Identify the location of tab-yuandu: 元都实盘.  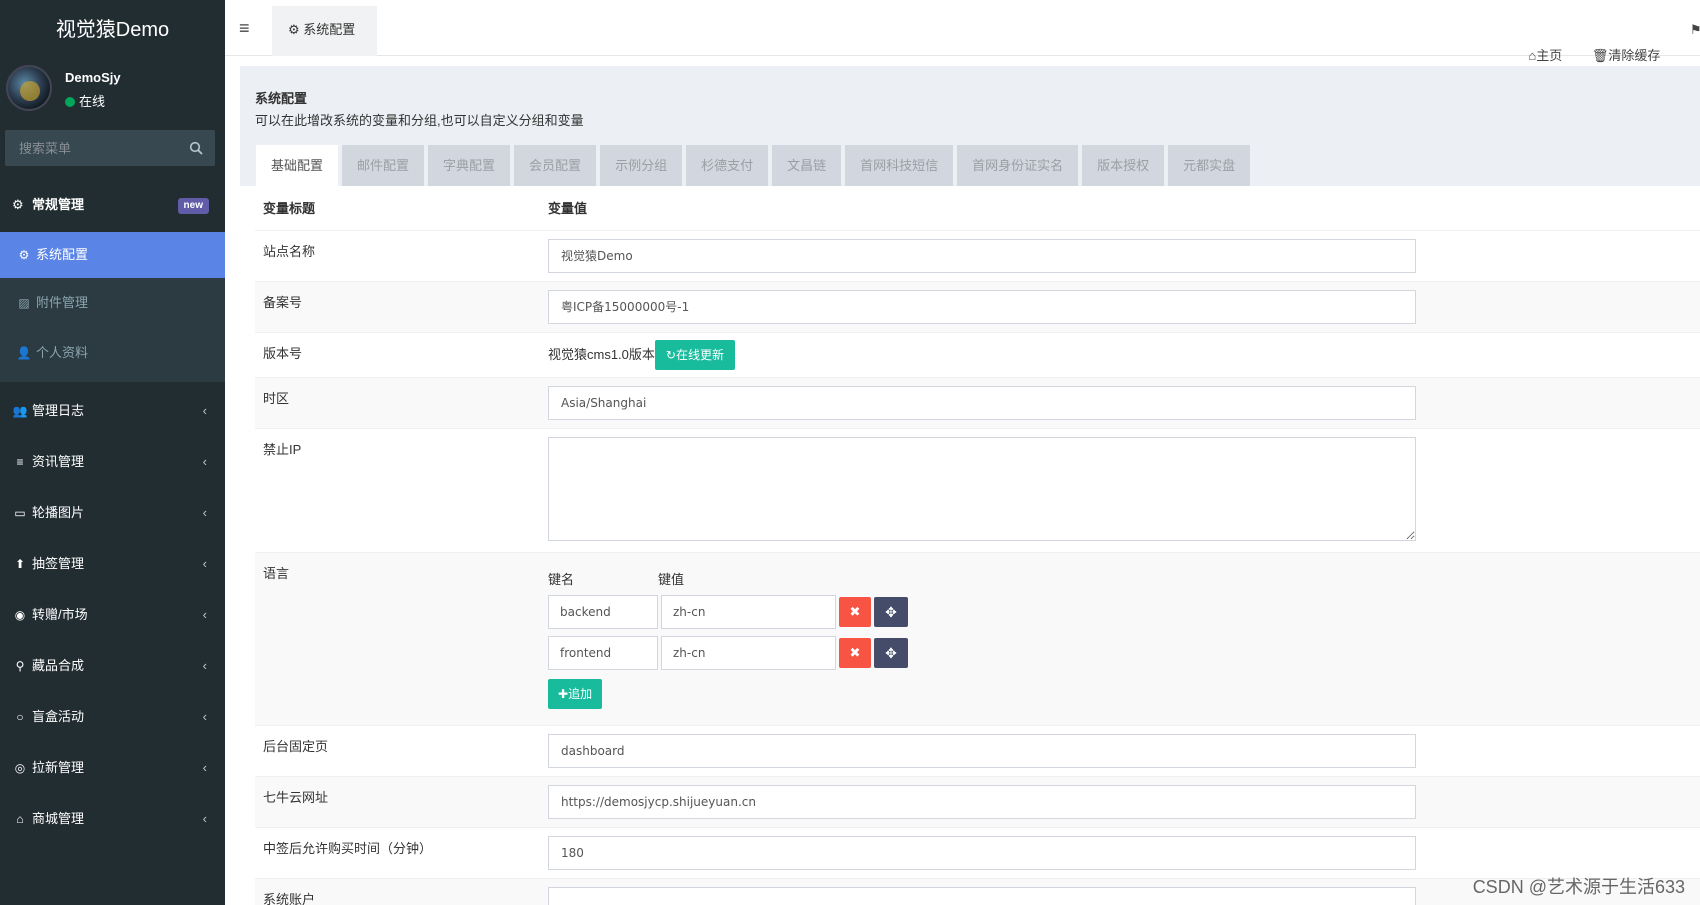
(1209, 165).